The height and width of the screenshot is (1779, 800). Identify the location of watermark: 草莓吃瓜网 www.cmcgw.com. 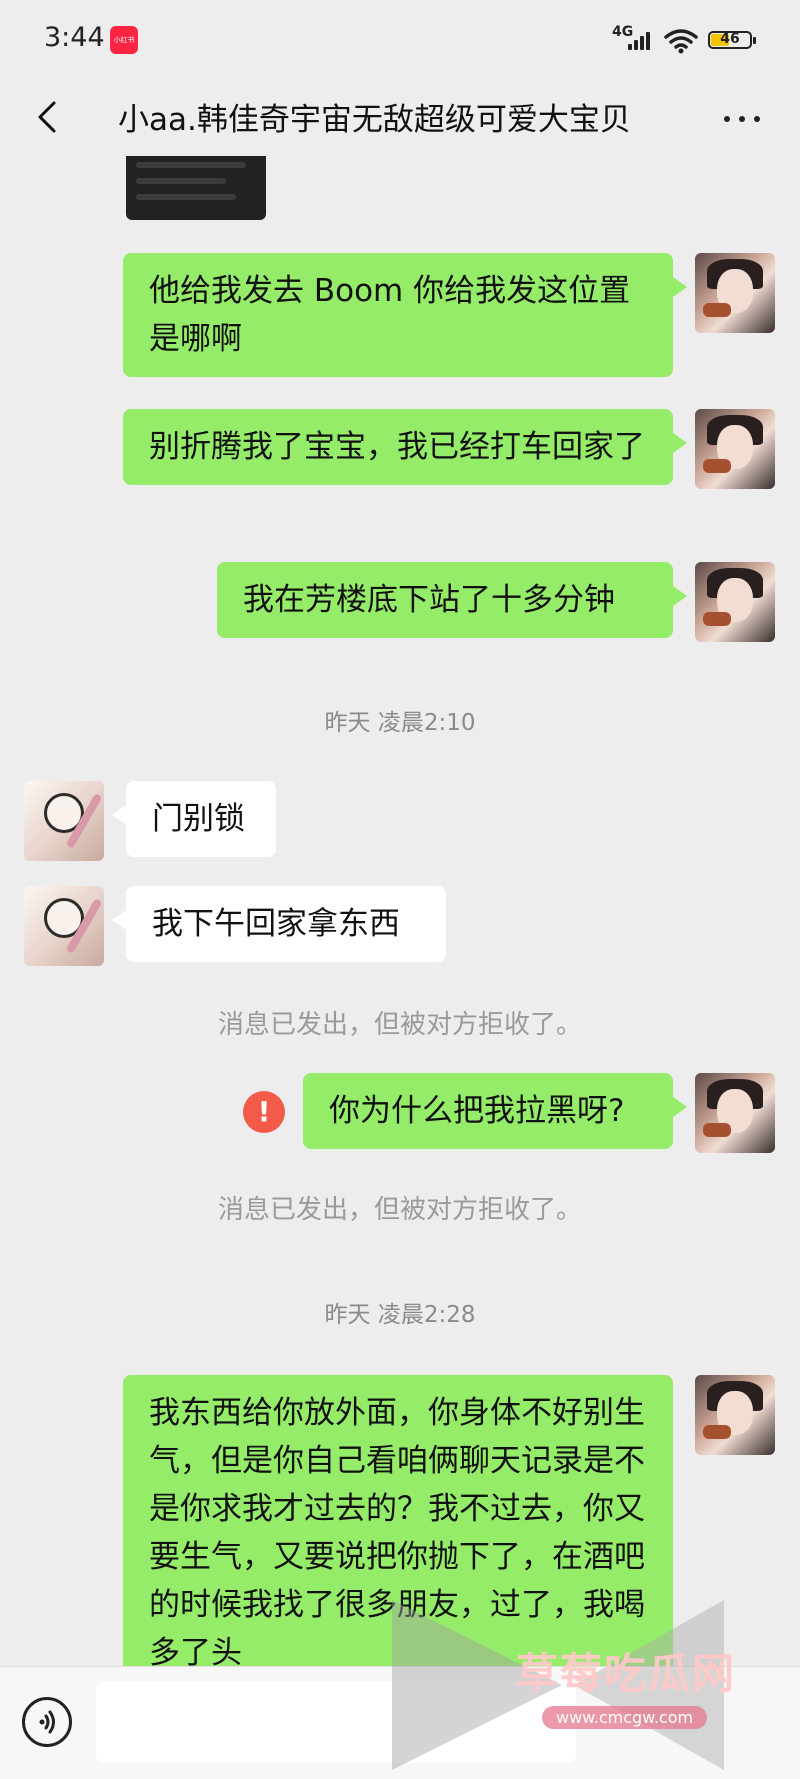
(592, 1685).